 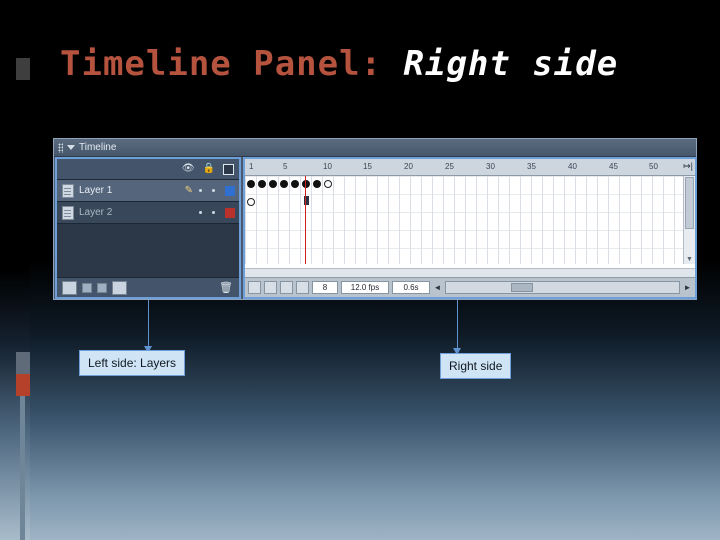 I want to click on ruler-tick: 30, so click(x=490, y=166).